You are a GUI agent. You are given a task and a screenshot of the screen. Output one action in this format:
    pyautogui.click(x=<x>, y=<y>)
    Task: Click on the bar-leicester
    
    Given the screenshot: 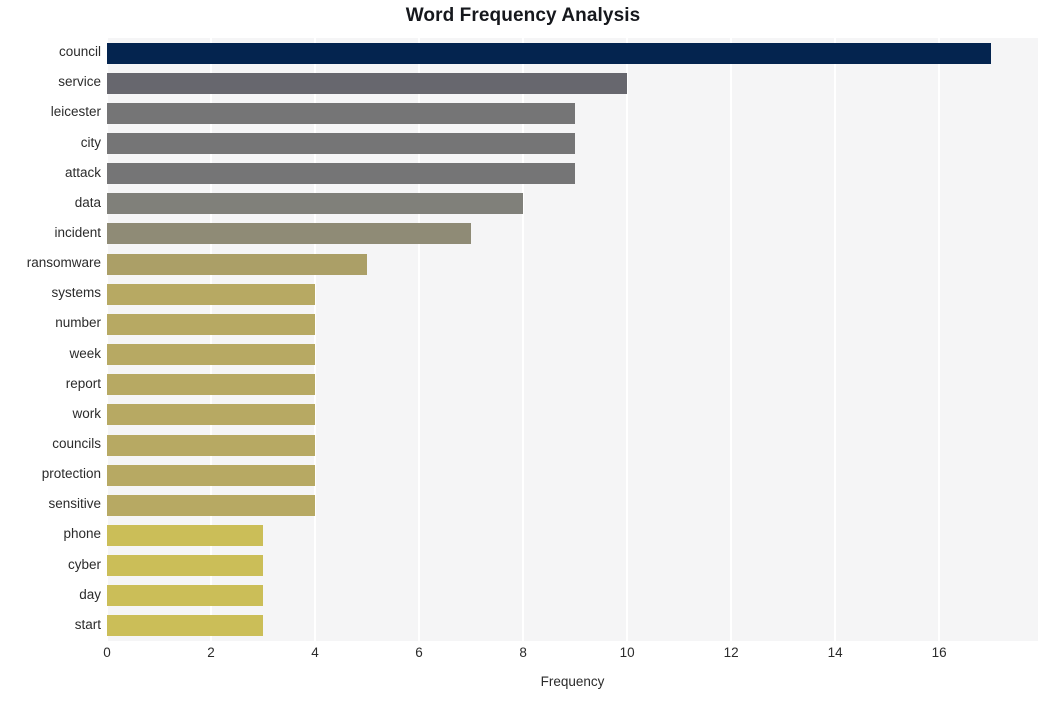 What is the action you would take?
    pyautogui.click(x=341, y=113)
    